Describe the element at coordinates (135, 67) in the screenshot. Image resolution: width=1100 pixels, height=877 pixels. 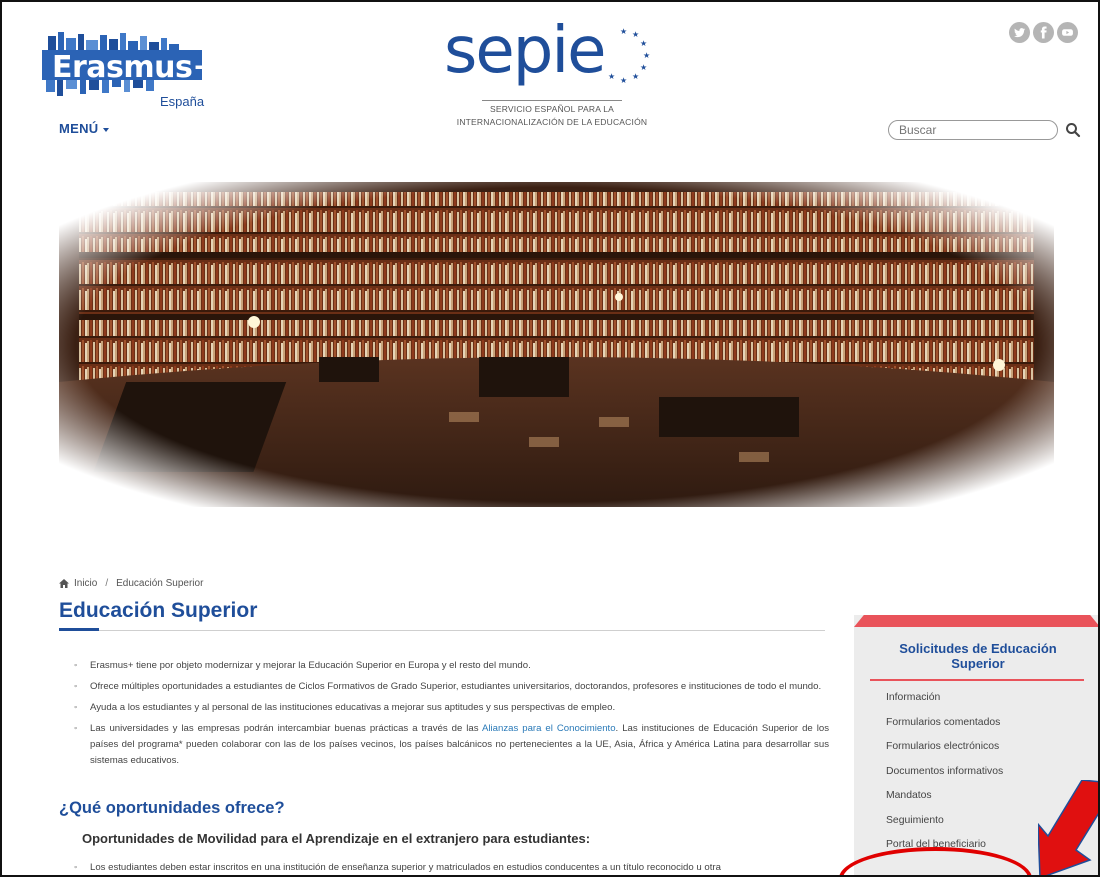
I see `erasmus-logo-text: Erasmus+` at that location.